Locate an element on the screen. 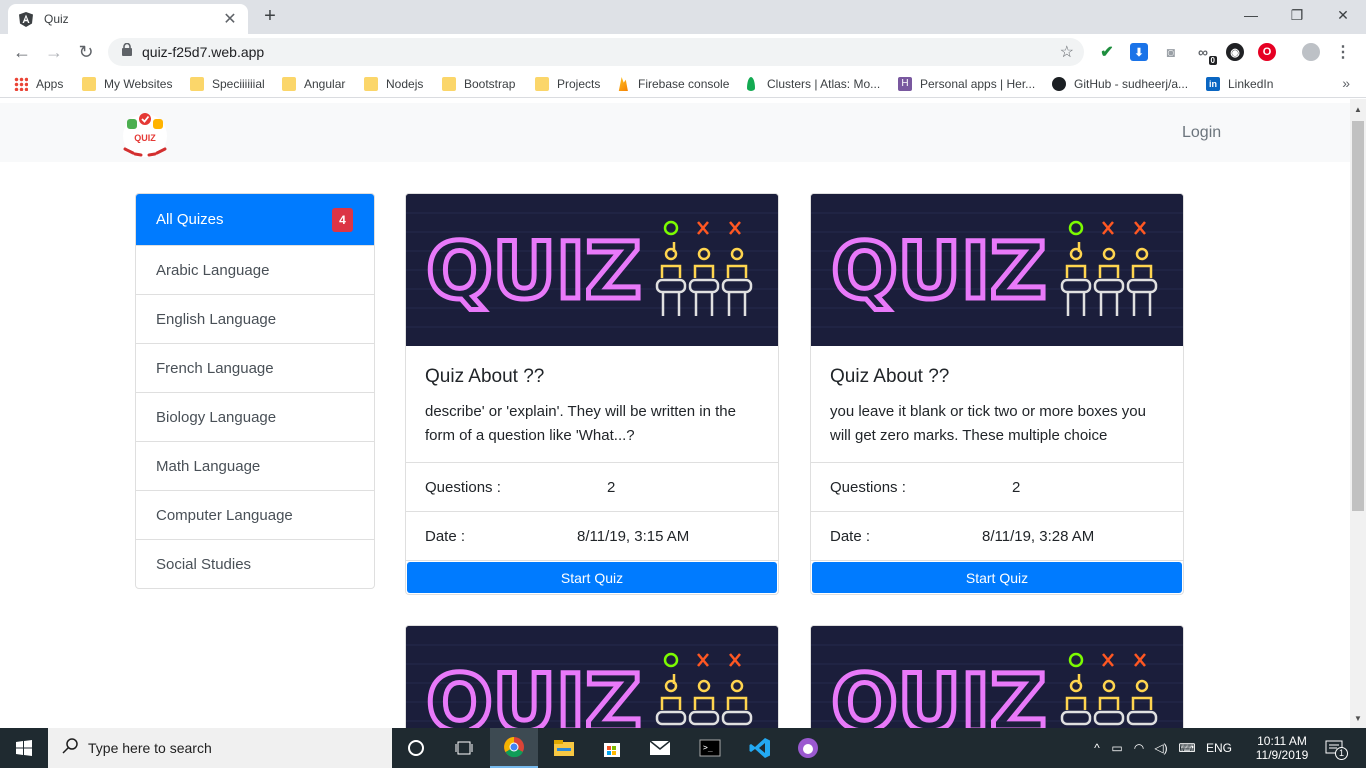 The height and width of the screenshot is (768, 1366). new-tab-icon: + is located at coordinates (270, 16).